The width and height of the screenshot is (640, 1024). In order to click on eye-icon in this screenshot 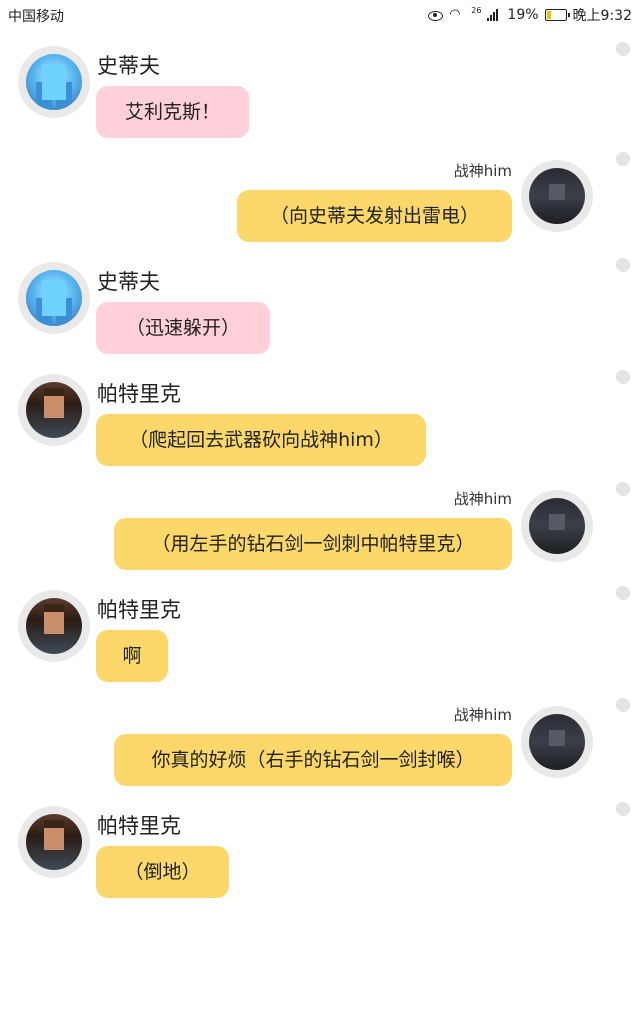, I will do `click(435, 15)`.